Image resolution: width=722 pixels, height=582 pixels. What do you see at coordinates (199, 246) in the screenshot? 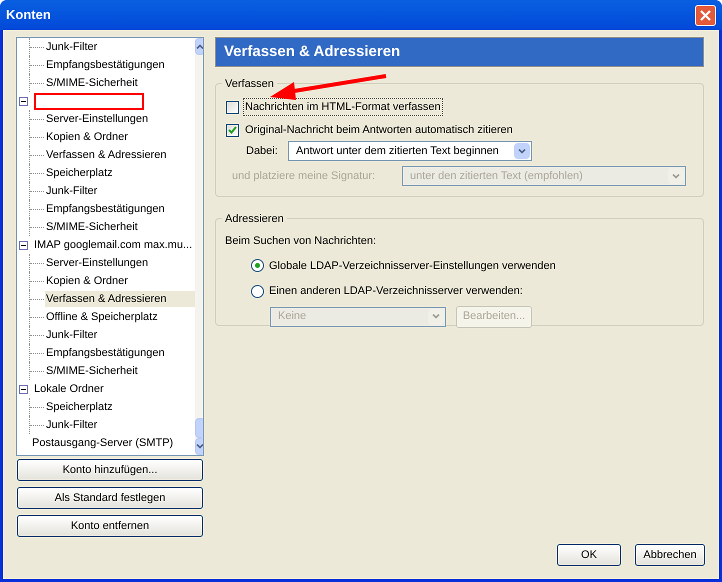
I see `scrollbar` at bounding box center [199, 246].